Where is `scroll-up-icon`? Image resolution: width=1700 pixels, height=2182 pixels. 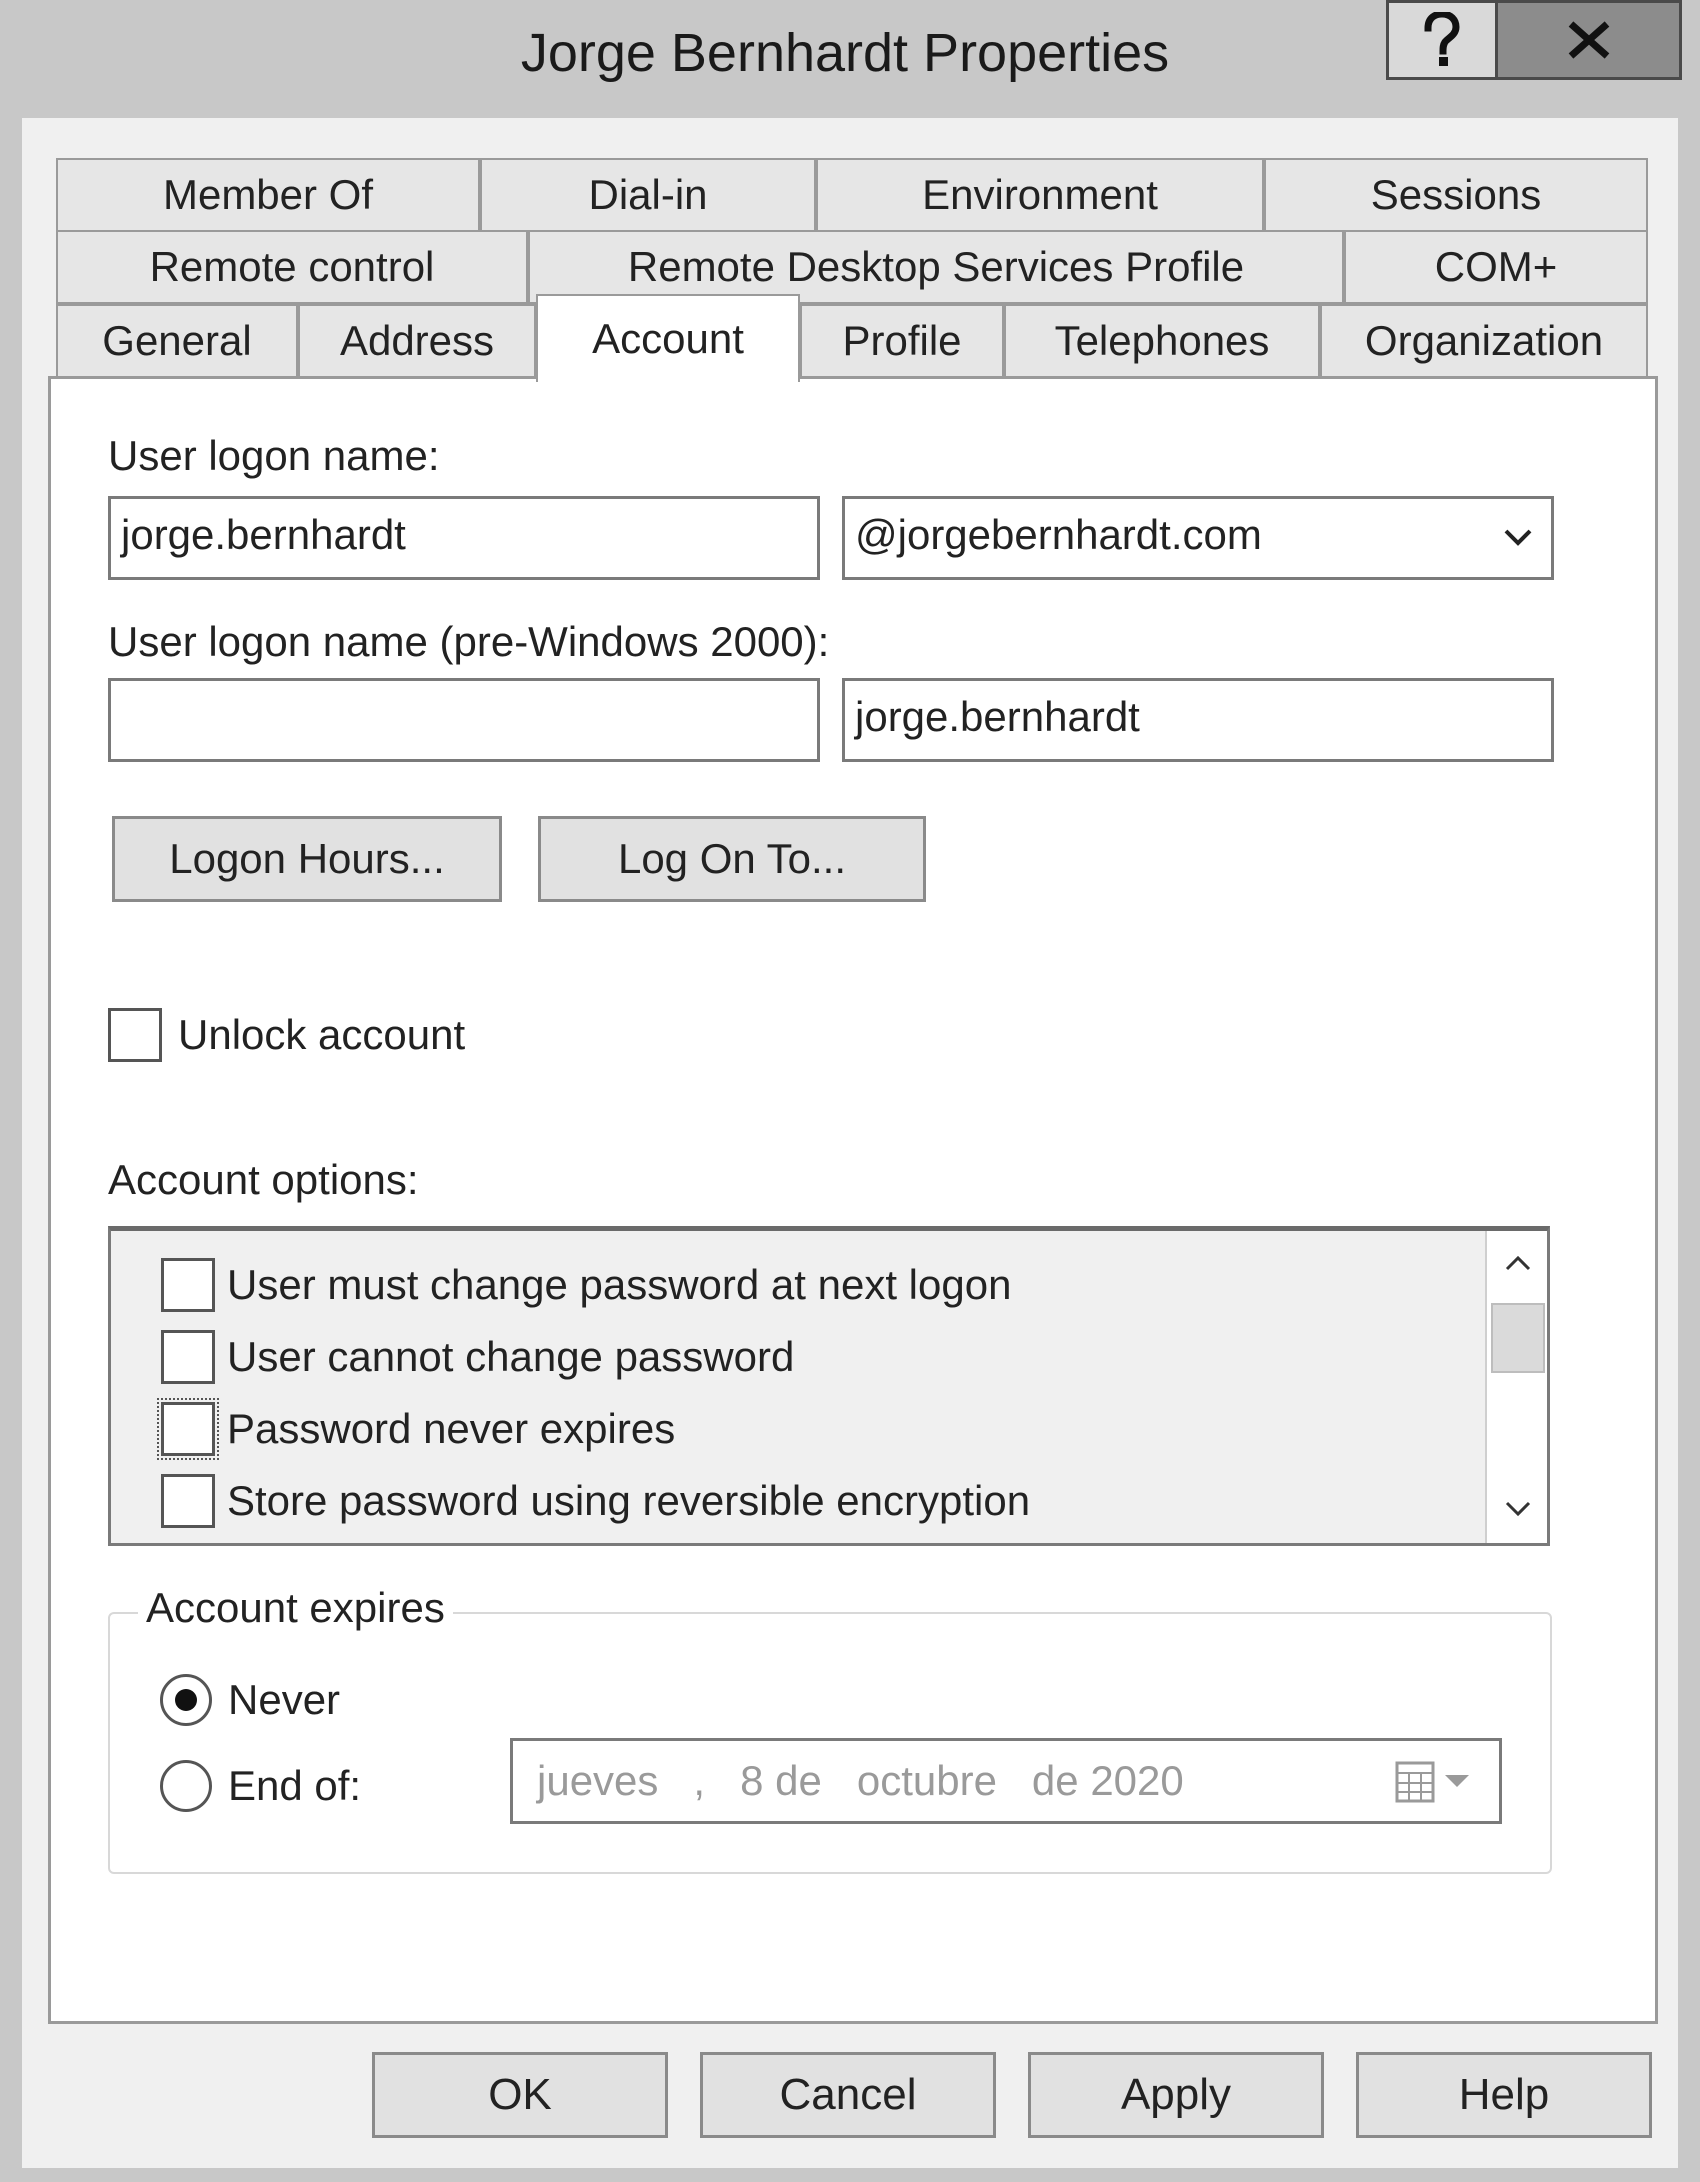
scroll-up-icon is located at coordinates (1518, 1263).